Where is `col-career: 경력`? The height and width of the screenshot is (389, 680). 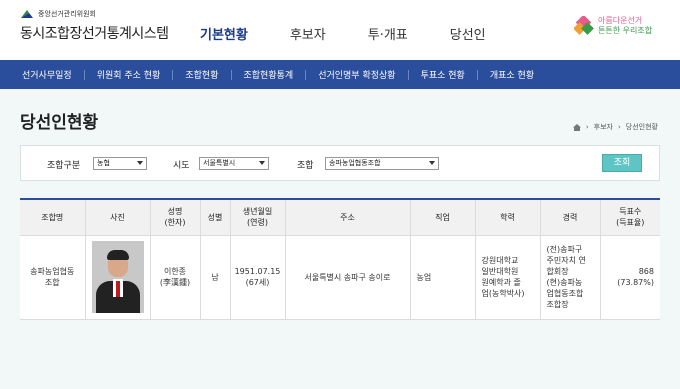
col-career: 경력 is located at coordinates (570, 217).